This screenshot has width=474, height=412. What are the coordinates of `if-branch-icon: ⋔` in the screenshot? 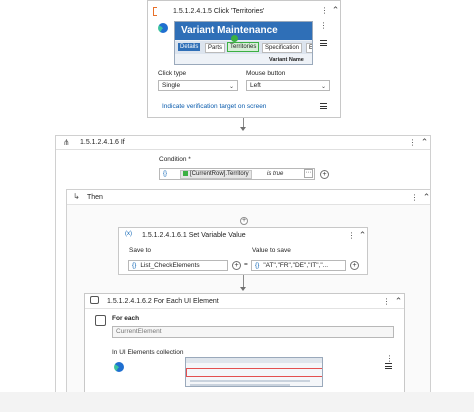 It's located at (66, 142).